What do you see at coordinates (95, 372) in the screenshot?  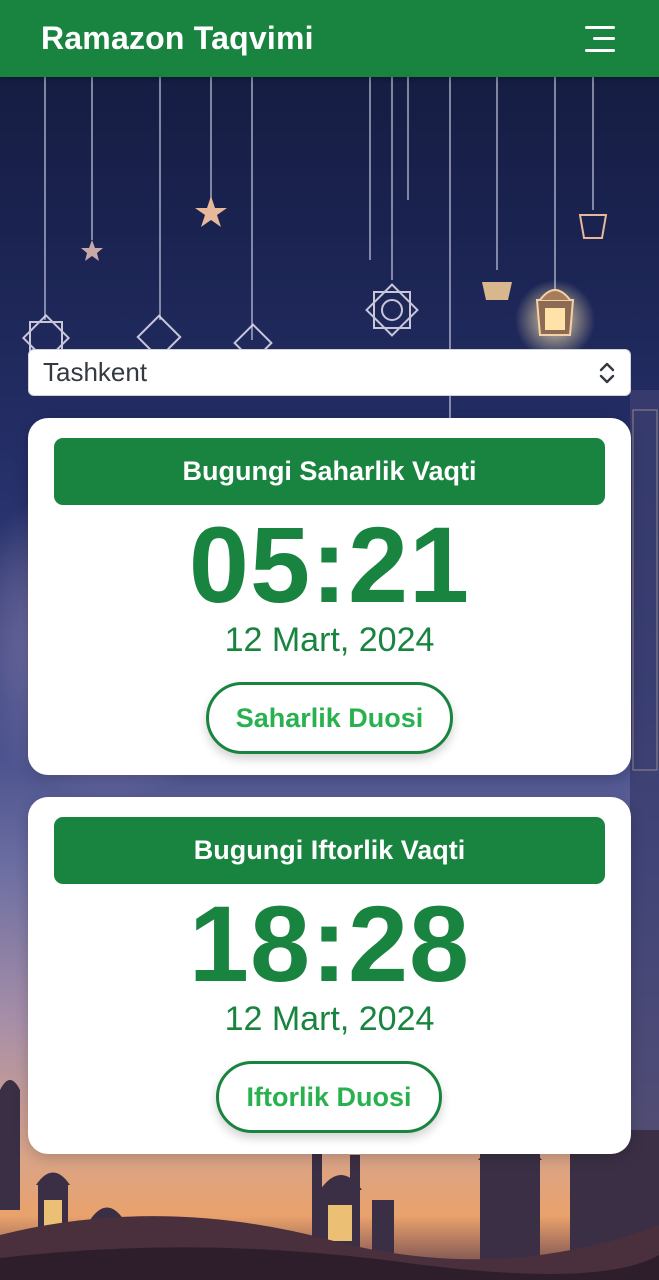 I see `city-select-value: Tashkent` at bounding box center [95, 372].